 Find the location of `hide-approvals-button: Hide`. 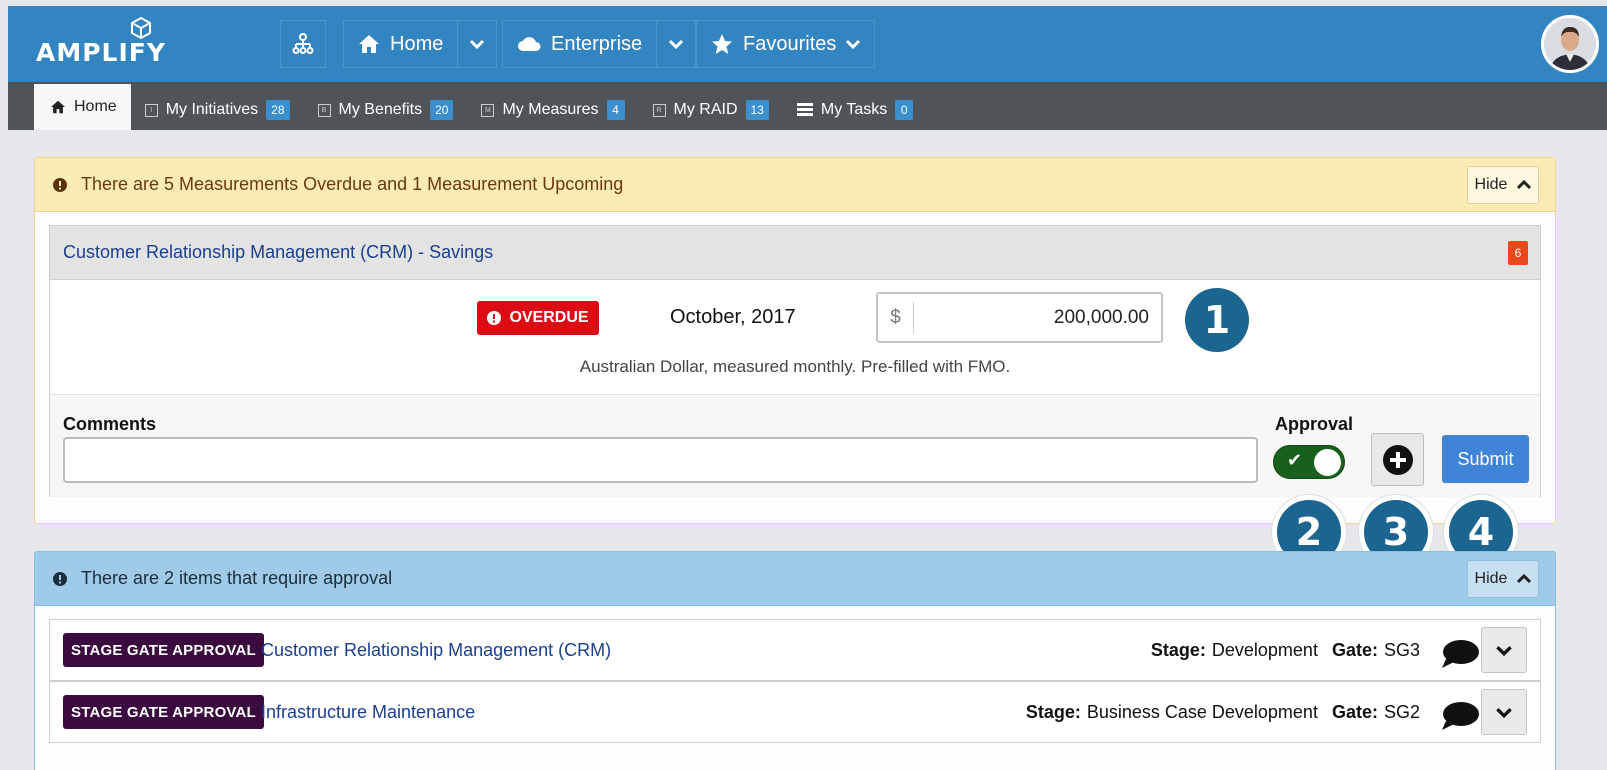

hide-approvals-button: Hide is located at coordinates (1503, 578).